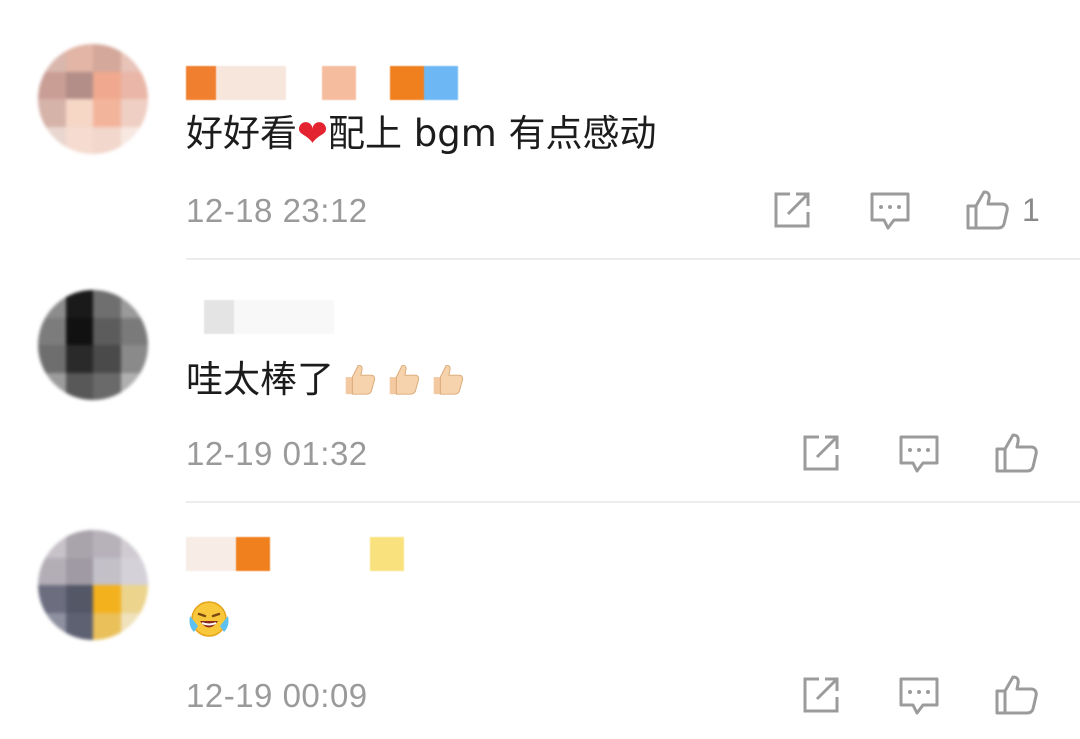 The width and height of the screenshot is (1080, 739). Describe the element at coordinates (421, 133) in the screenshot. I see `comment-text: 好好看❤配上 bgm 有点感动` at that location.